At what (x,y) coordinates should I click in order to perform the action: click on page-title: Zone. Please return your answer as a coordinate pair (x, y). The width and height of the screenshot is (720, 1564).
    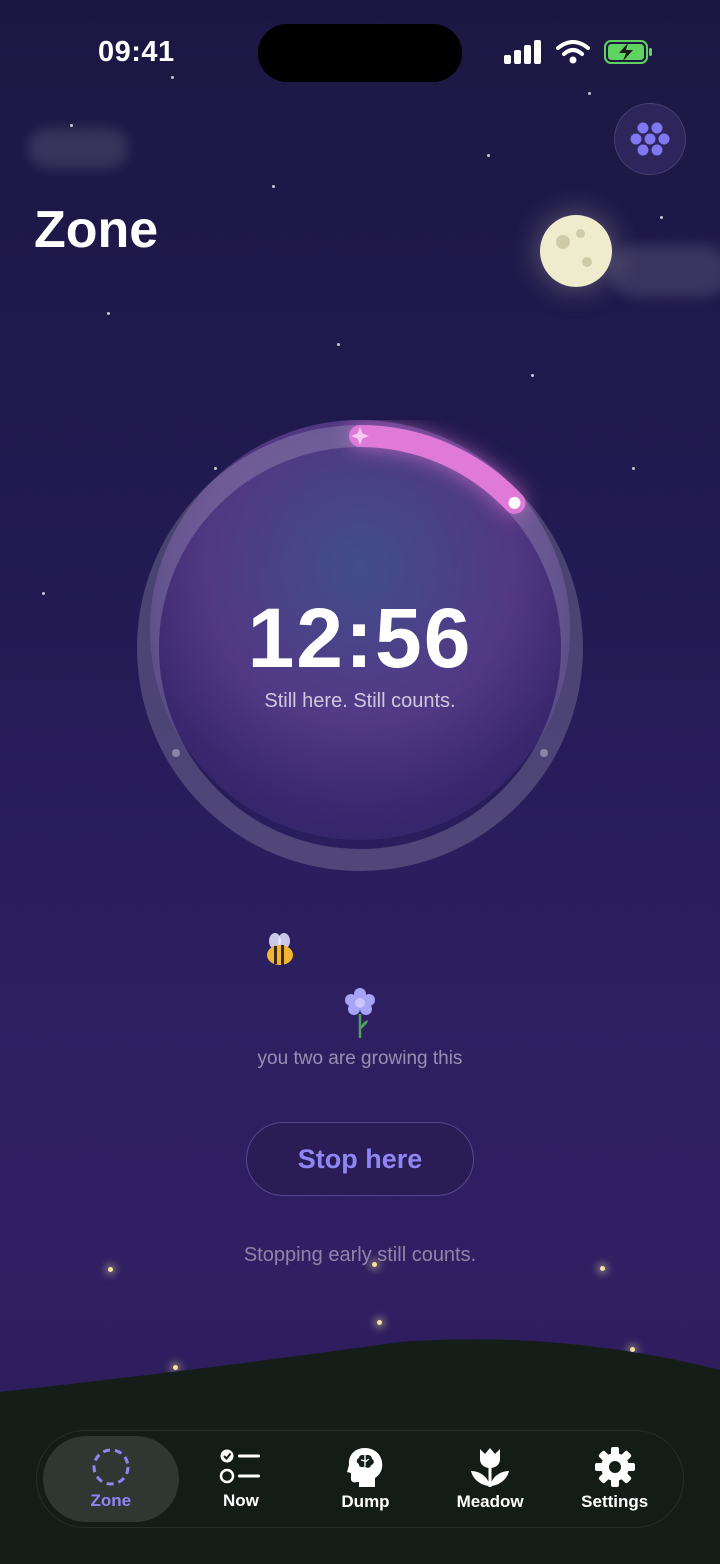
    Looking at the image, I should click on (96, 230).